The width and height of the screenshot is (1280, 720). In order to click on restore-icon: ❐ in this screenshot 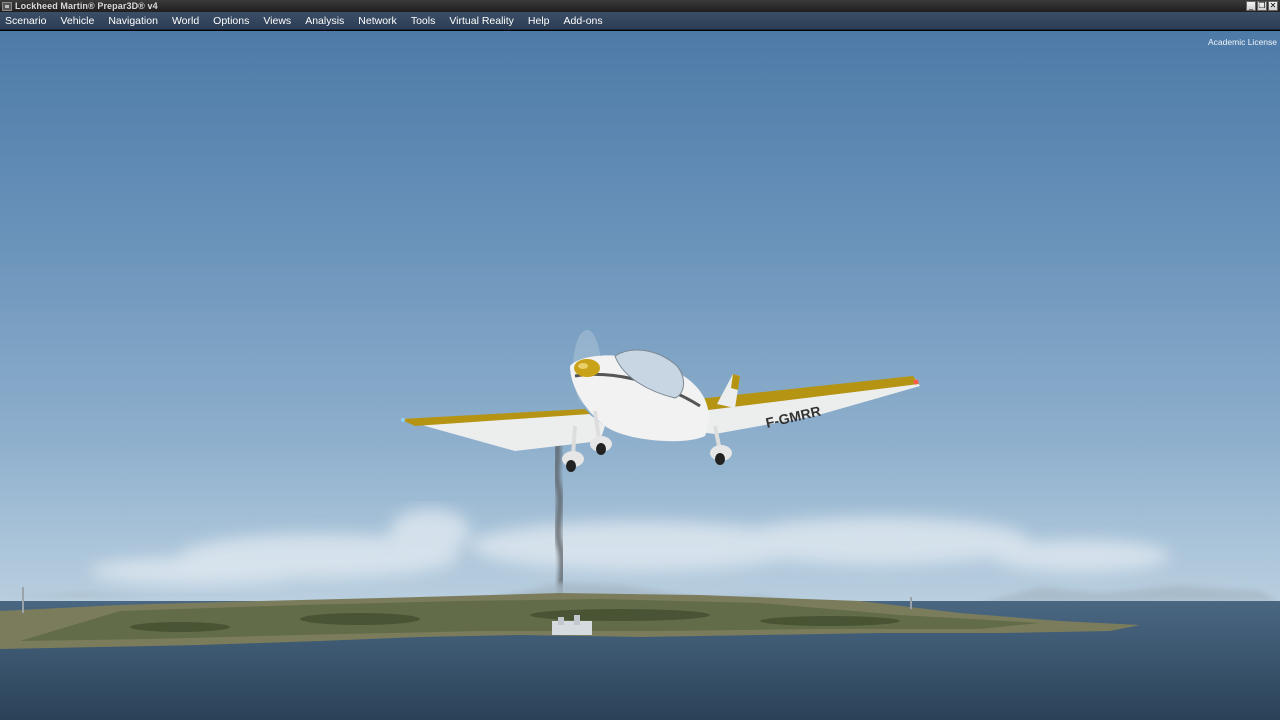, I will do `click(1262, 6)`.